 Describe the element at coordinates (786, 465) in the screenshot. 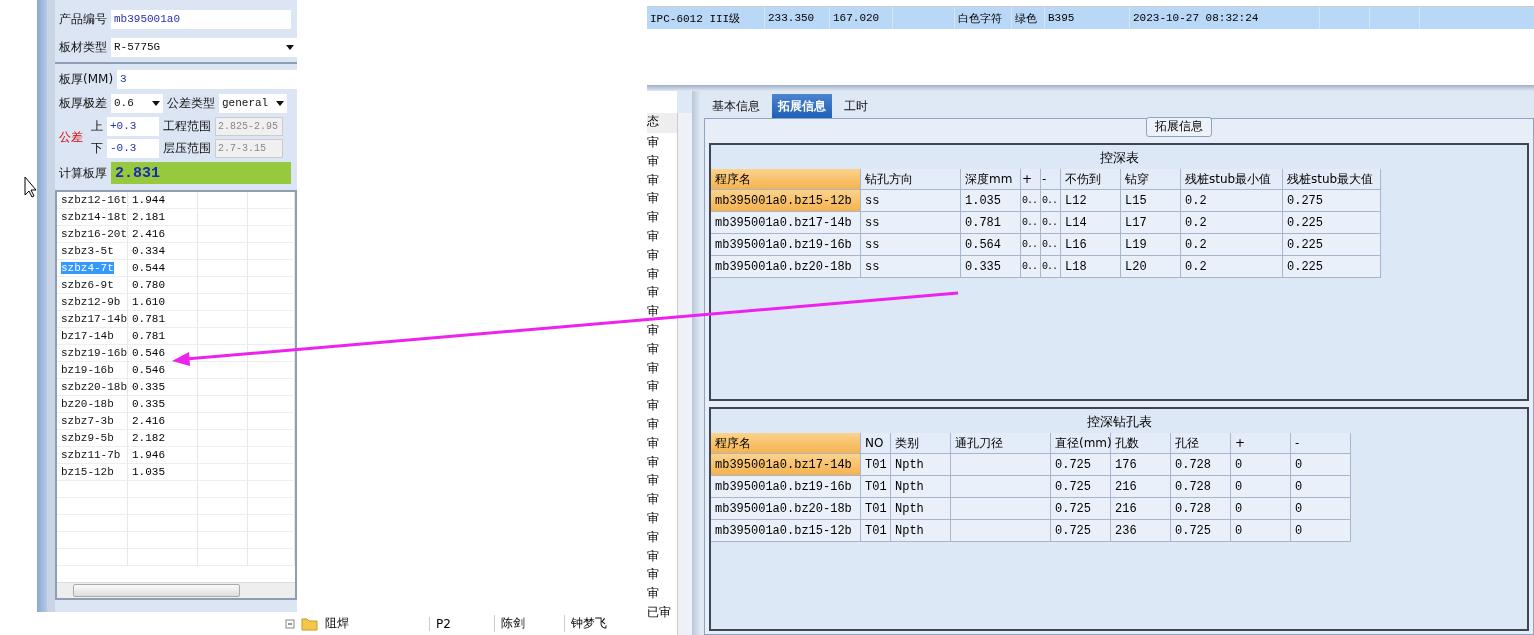

I see `table-cell: mb395001a0.bz17-14b` at that location.